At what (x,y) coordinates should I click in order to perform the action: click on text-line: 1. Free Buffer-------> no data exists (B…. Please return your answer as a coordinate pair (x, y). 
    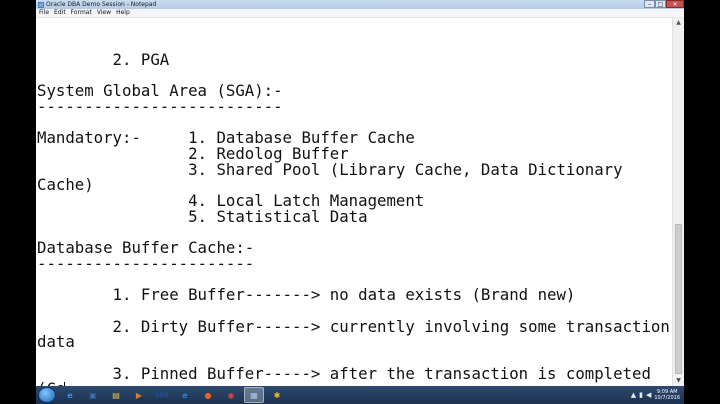
    Looking at the image, I should click on (306, 295).